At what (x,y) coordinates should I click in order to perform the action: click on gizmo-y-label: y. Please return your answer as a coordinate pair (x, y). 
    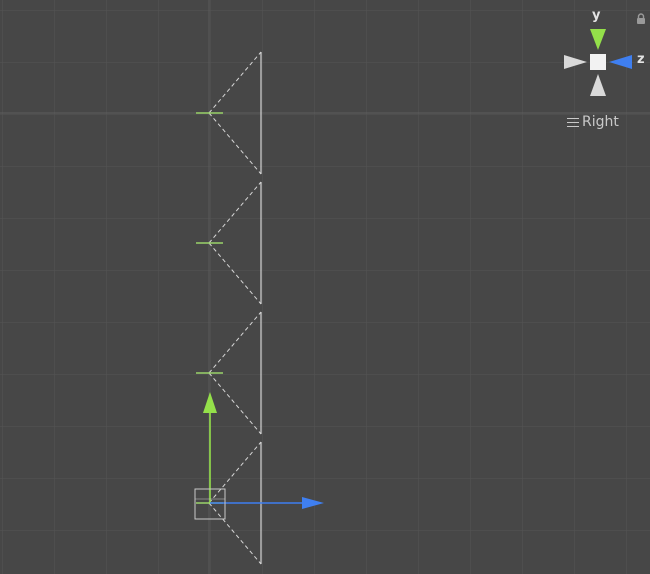
    Looking at the image, I should click on (596, 15).